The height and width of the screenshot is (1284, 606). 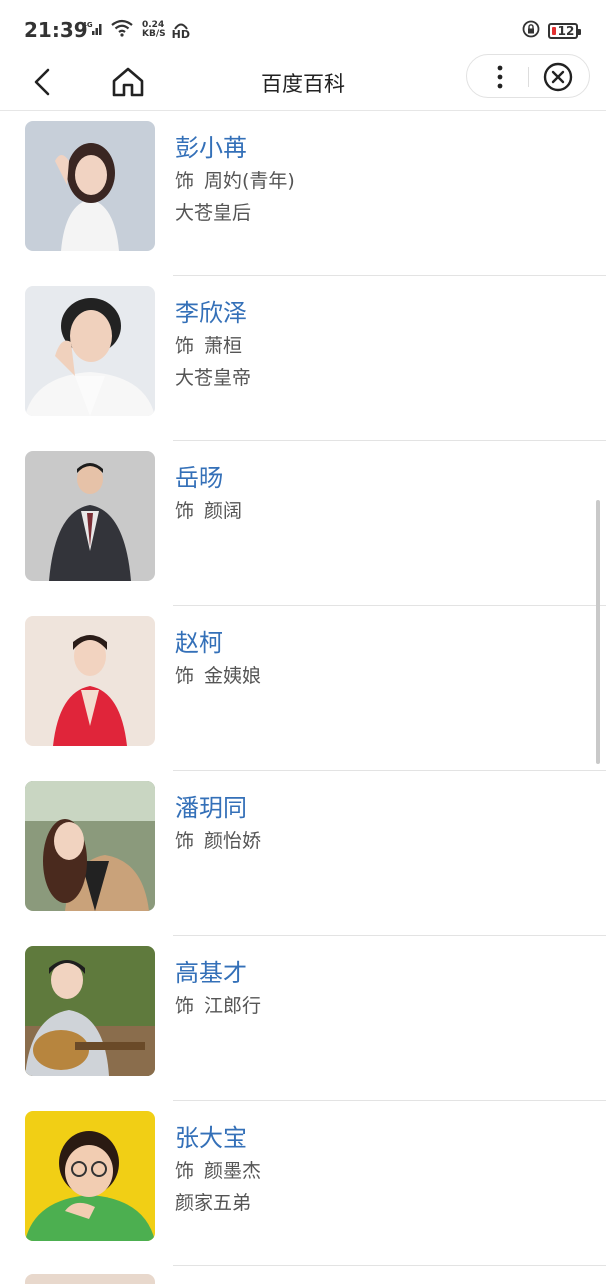 What do you see at coordinates (303, 28) in the screenshot?
I see `status-bar: 21:39 4G 0.24 KB/S HD 12` at bounding box center [303, 28].